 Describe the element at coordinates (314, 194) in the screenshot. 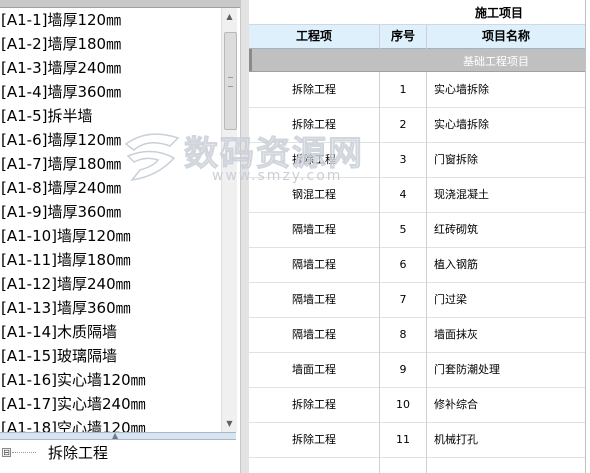

I see `cell-work-item: 钢混工程` at that location.